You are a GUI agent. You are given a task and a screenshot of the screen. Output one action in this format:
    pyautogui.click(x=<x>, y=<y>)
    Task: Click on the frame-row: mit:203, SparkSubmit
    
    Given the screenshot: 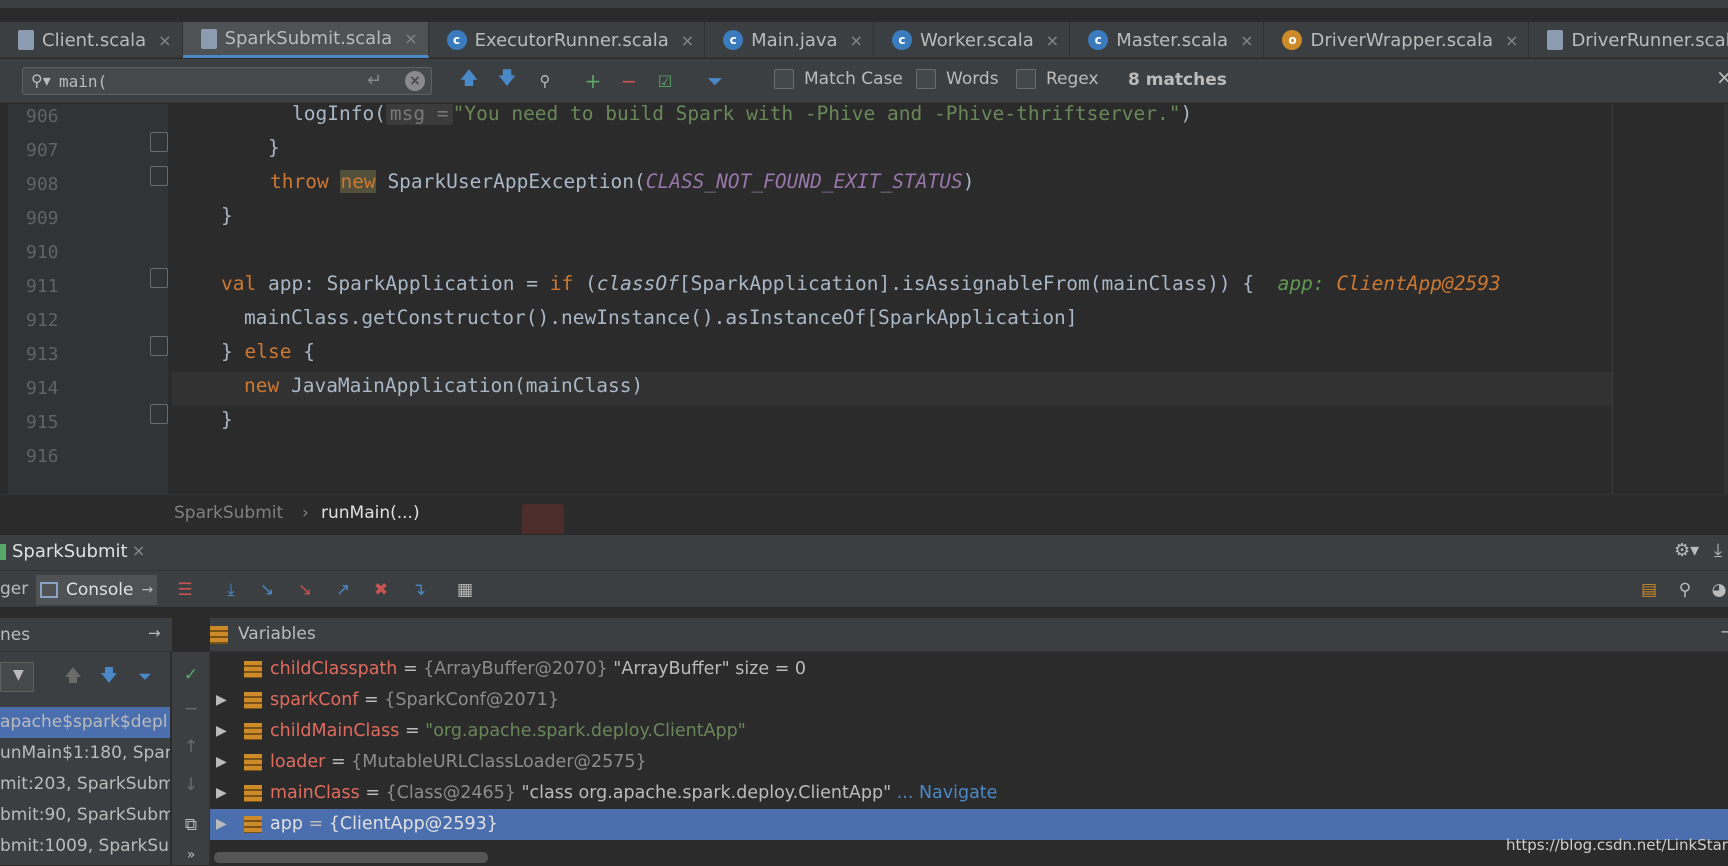 What is the action you would take?
    pyautogui.click(x=85, y=784)
    